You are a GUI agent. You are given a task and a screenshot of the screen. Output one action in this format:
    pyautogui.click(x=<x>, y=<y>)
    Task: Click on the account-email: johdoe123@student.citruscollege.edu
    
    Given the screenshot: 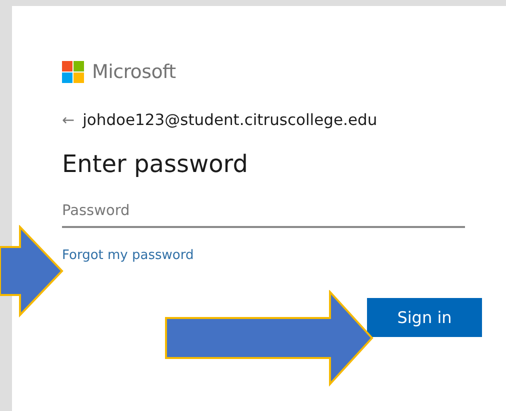 What is the action you would take?
    pyautogui.click(x=230, y=120)
    